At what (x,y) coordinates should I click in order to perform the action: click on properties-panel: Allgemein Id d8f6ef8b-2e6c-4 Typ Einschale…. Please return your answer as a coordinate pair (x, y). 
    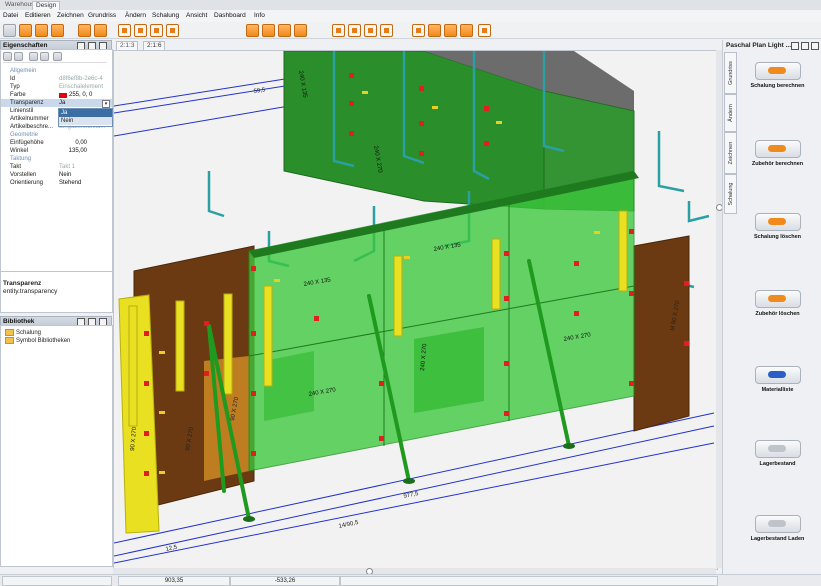
    Looking at the image, I should click on (56, 161).